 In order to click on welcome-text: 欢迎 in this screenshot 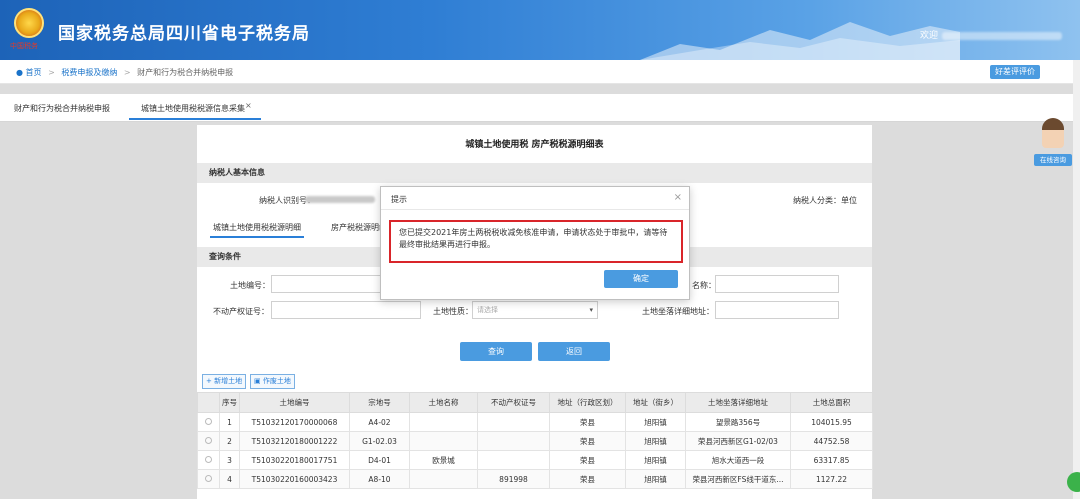, I will do `click(991, 34)`.